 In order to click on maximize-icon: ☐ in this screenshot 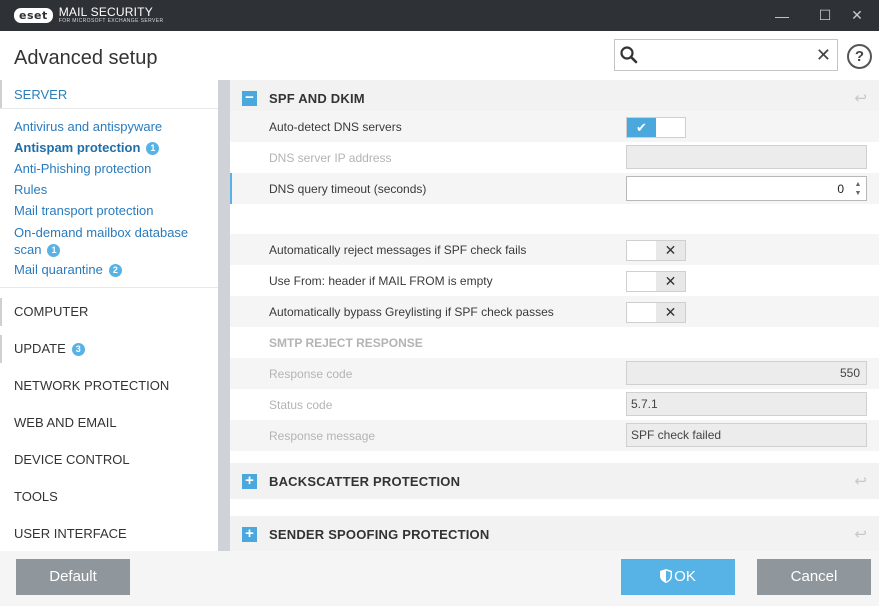, I will do `click(825, 15)`.